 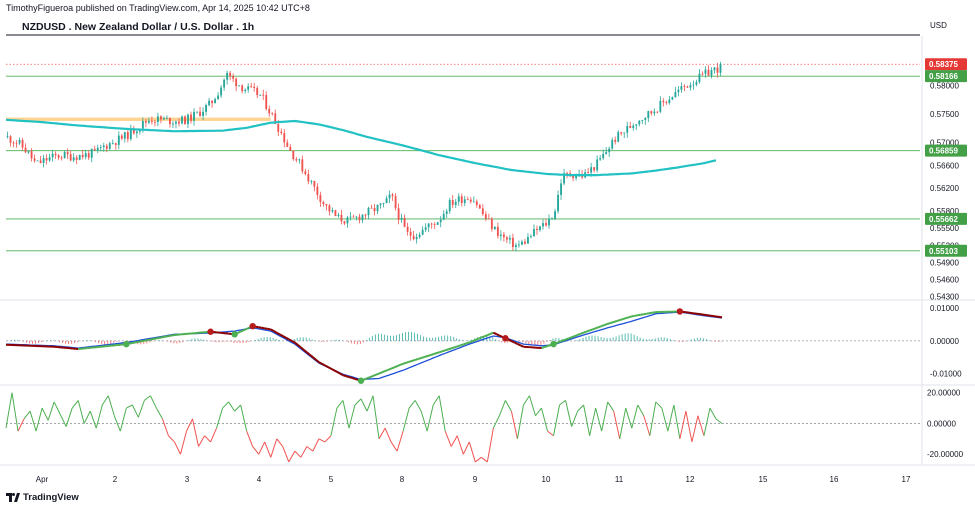 I want to click on supply-zone, so click(x=138, y=119).